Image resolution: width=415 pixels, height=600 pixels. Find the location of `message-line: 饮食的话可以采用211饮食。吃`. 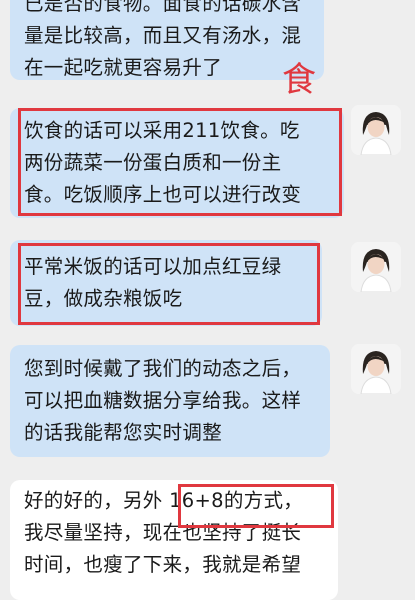

message-line: 饮食的话可以采用211饮食。吃 is located at coordinates (162, 130).